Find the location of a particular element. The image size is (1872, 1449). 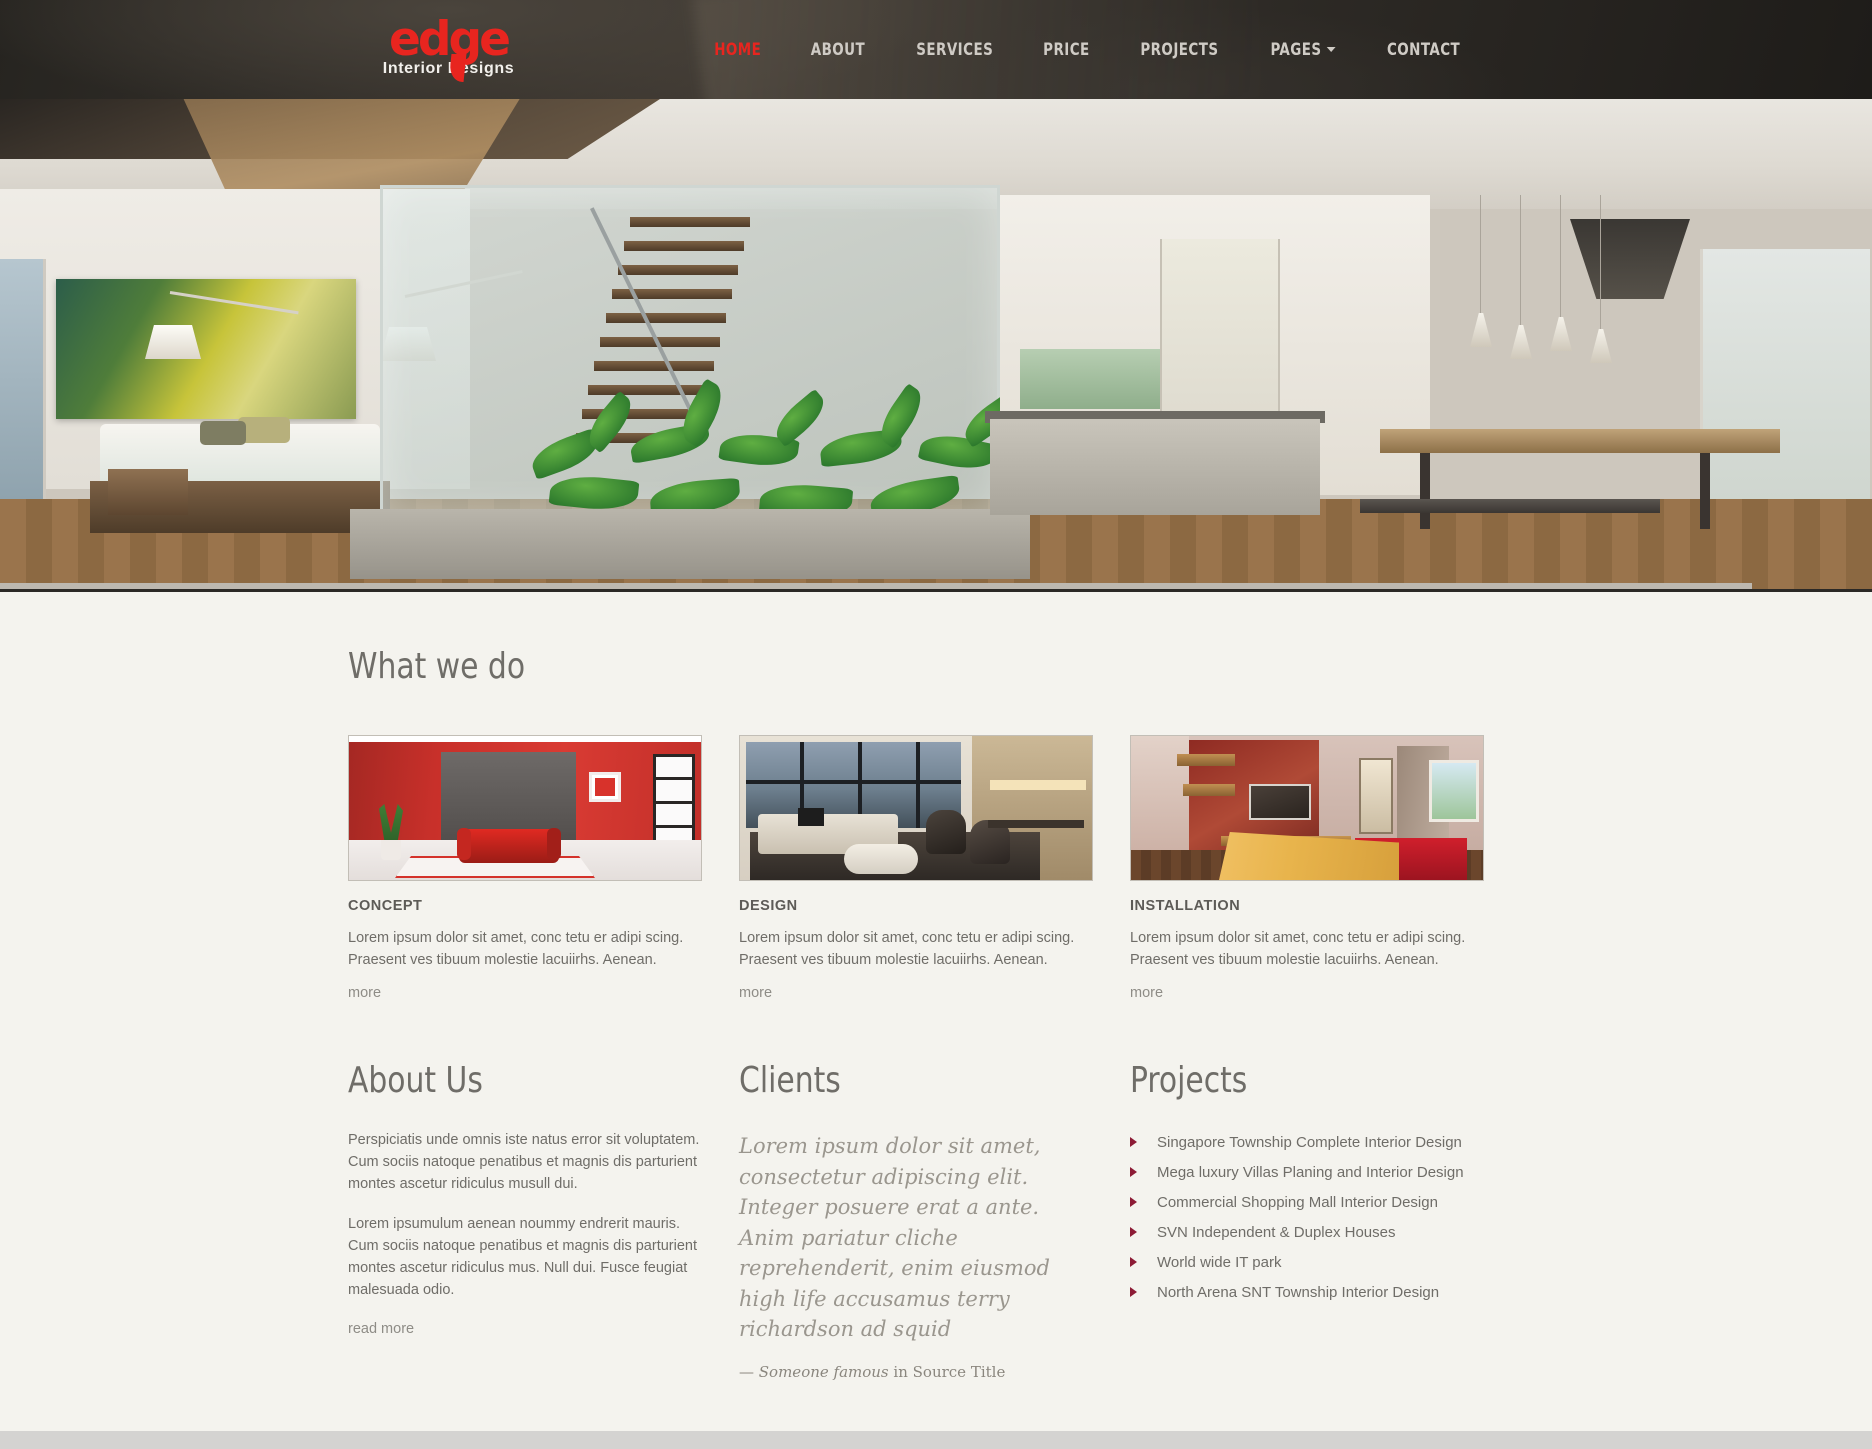

attribution-source: Source Title is located at coordinates (959, 1371).